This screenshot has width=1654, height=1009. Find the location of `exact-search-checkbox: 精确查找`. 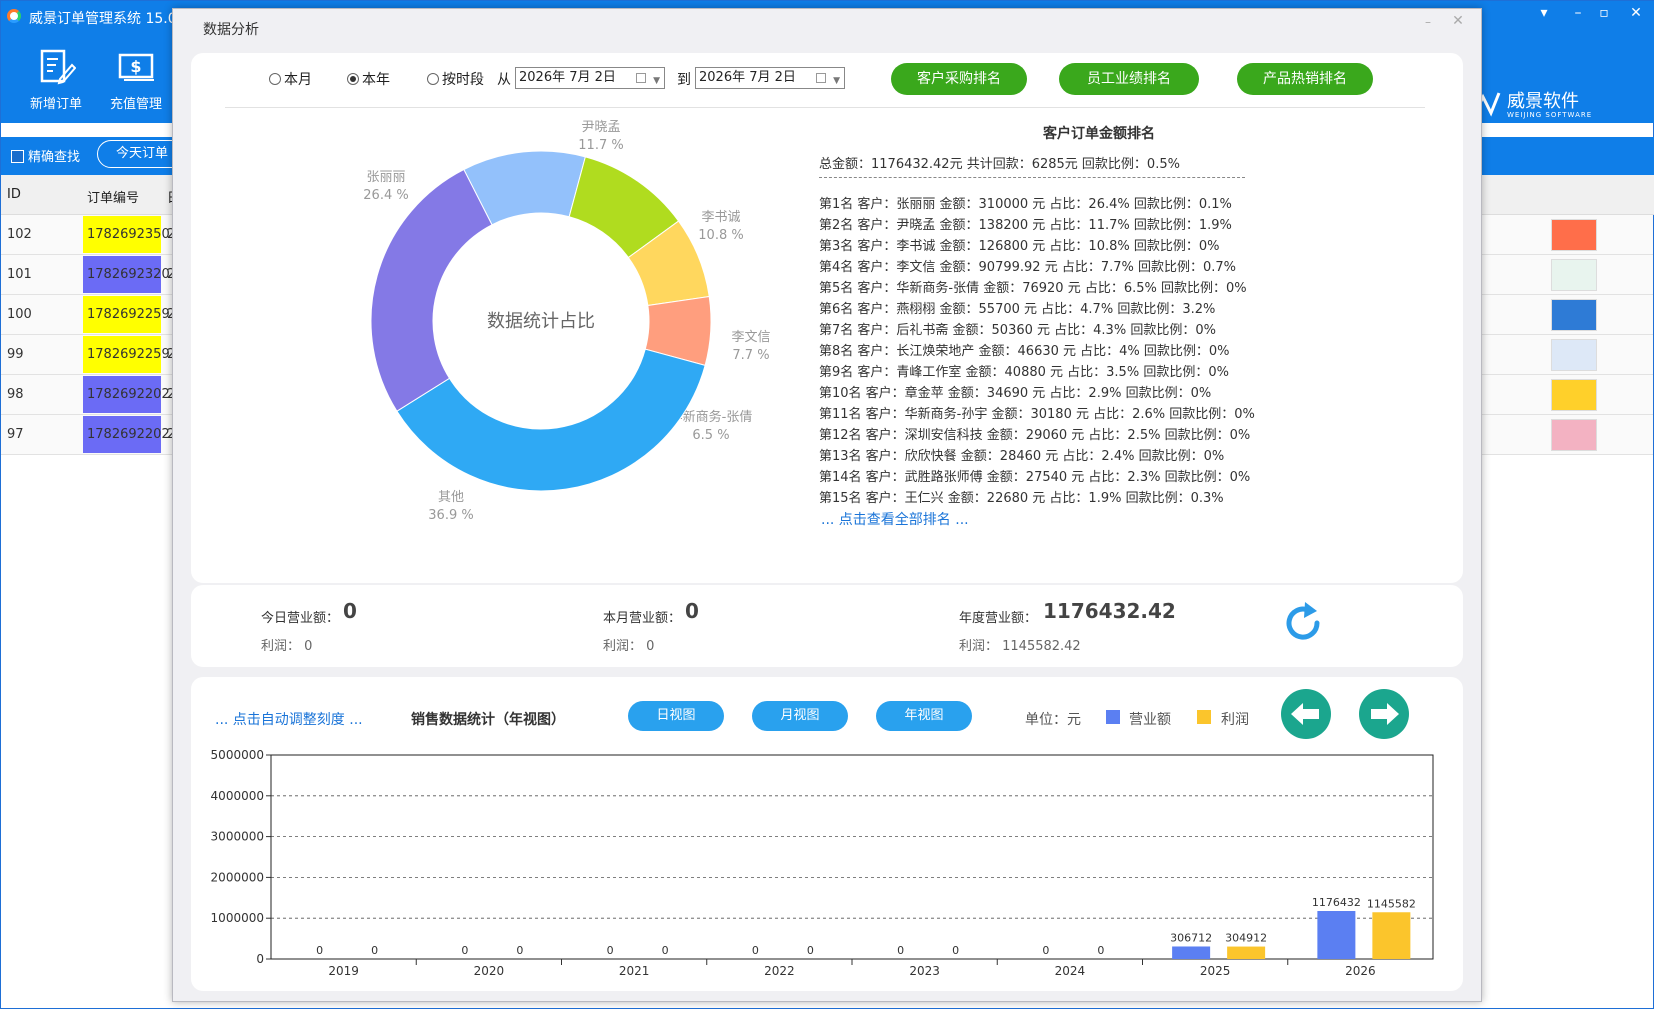

exact-search-checkbox: 精确查找 is located at coordinates (45, 155).